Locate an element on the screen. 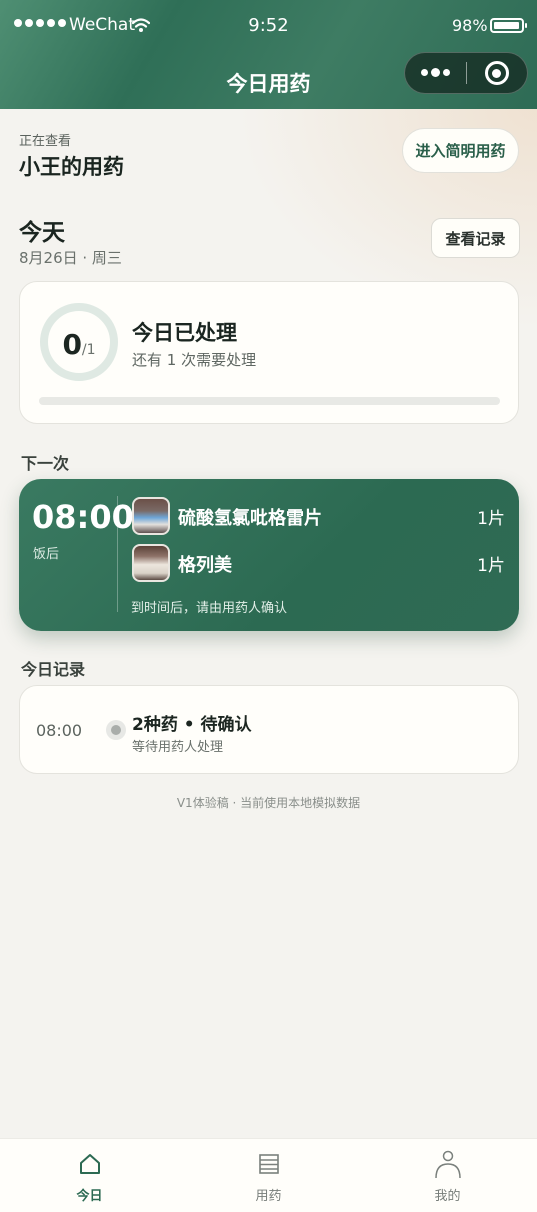  view-records-button: 查看记录 is located at coordinates (475, 238).